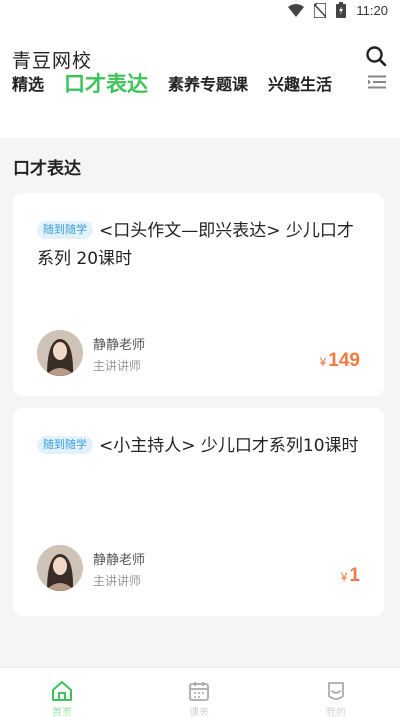  I want to click on wifi-icon, so click(296, 10).